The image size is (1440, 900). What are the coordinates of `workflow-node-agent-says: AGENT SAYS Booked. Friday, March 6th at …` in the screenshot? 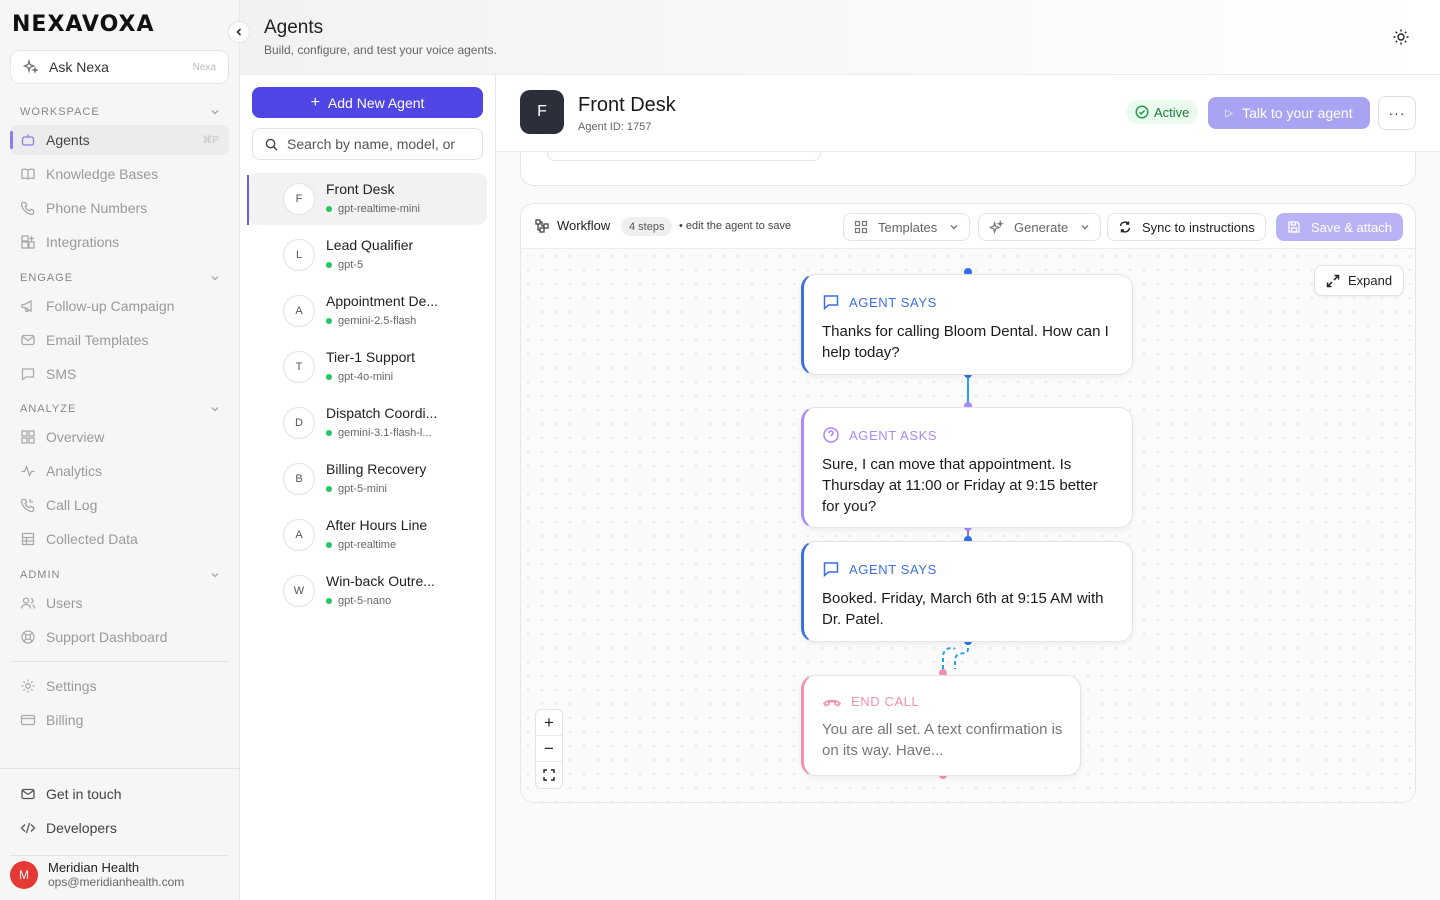 It's located at (967, 591).